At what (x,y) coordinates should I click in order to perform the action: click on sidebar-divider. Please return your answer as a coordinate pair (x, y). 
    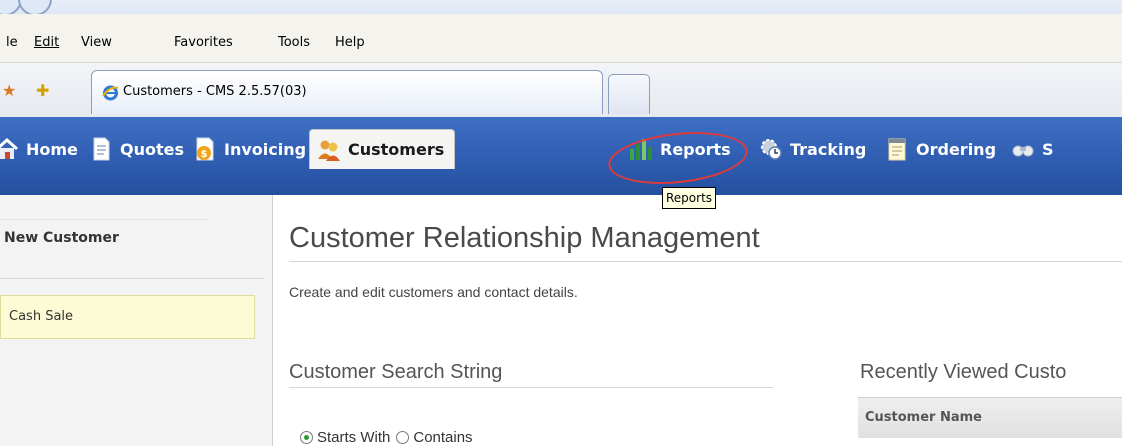
    Looking at the image, I should click on (132, 278).